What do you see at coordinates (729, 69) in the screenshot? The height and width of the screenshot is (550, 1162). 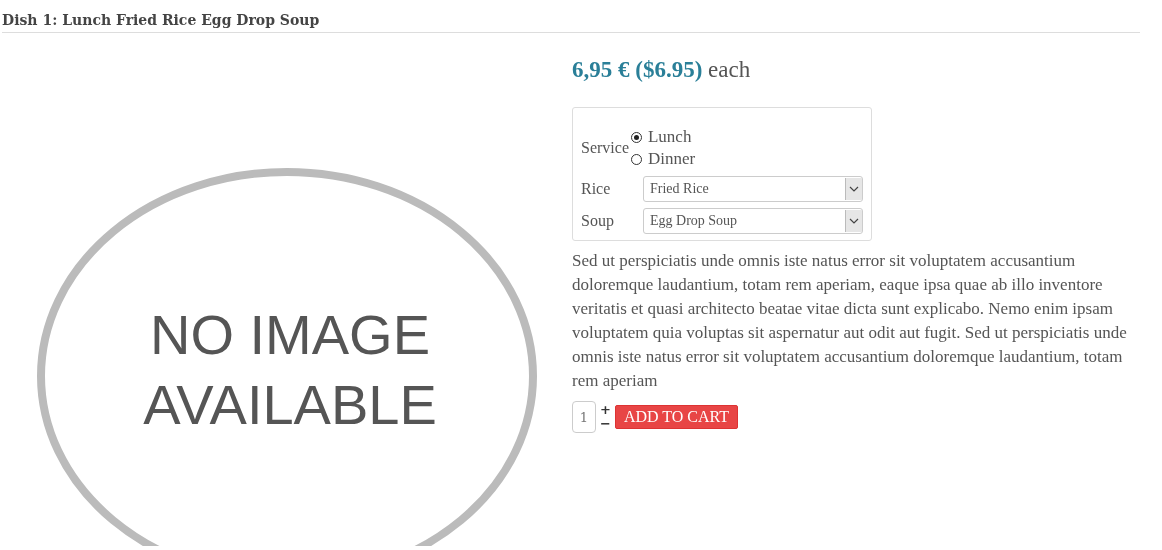 I see `price-unit: each` at bounding box center [729, 69].